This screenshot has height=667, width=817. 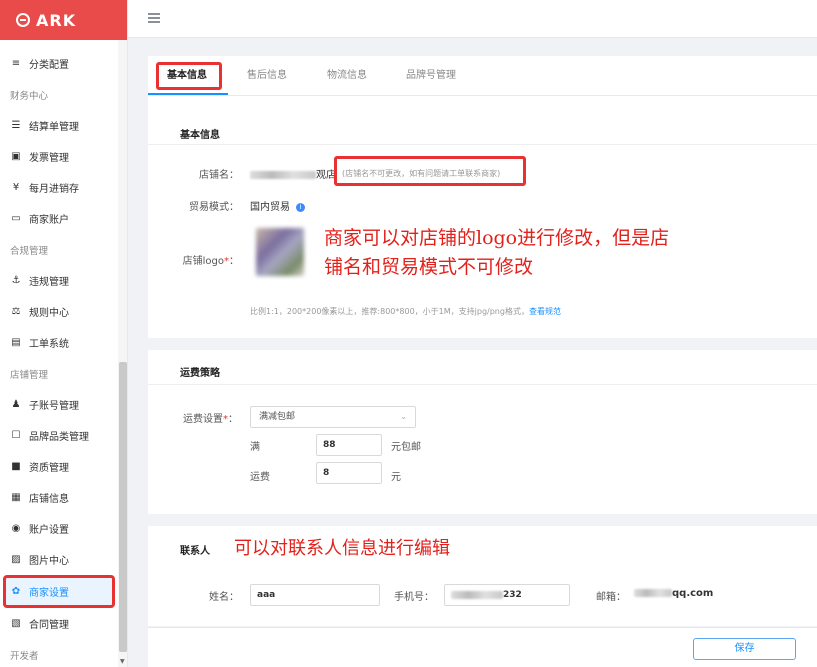 What do you see at coordinates (200, 135) in the screenshot?
I see `basic-info-title: 基本信息` at bounding box center [200, 135].